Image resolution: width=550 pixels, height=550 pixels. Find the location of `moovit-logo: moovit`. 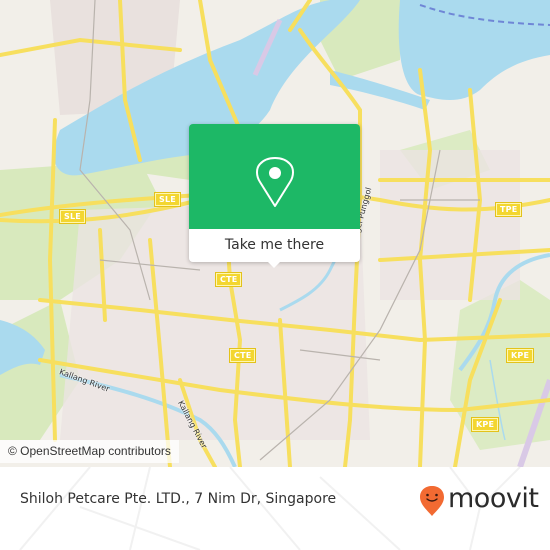

moovit-logo: moovit is located at coordinates (478, 500).